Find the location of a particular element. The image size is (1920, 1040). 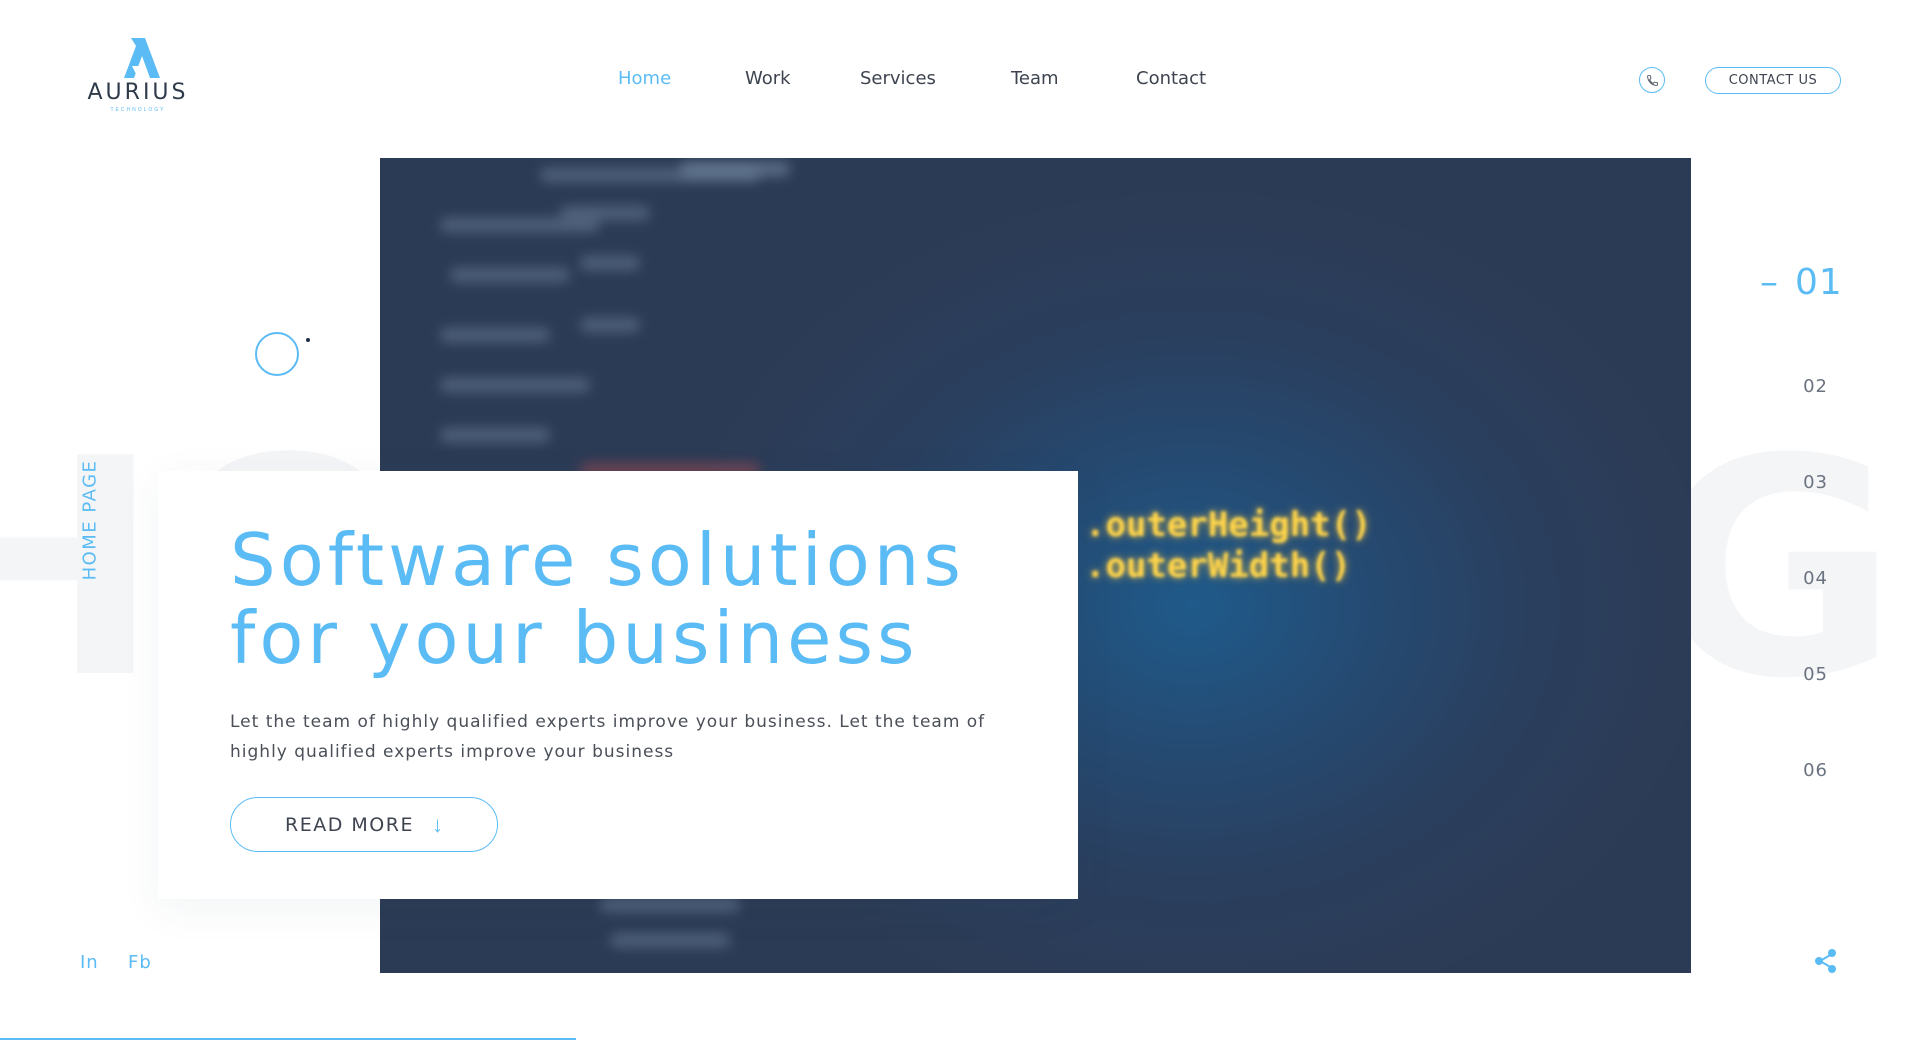

read-more-button: READ MORE ↓ is located at coordinates (364, 824).